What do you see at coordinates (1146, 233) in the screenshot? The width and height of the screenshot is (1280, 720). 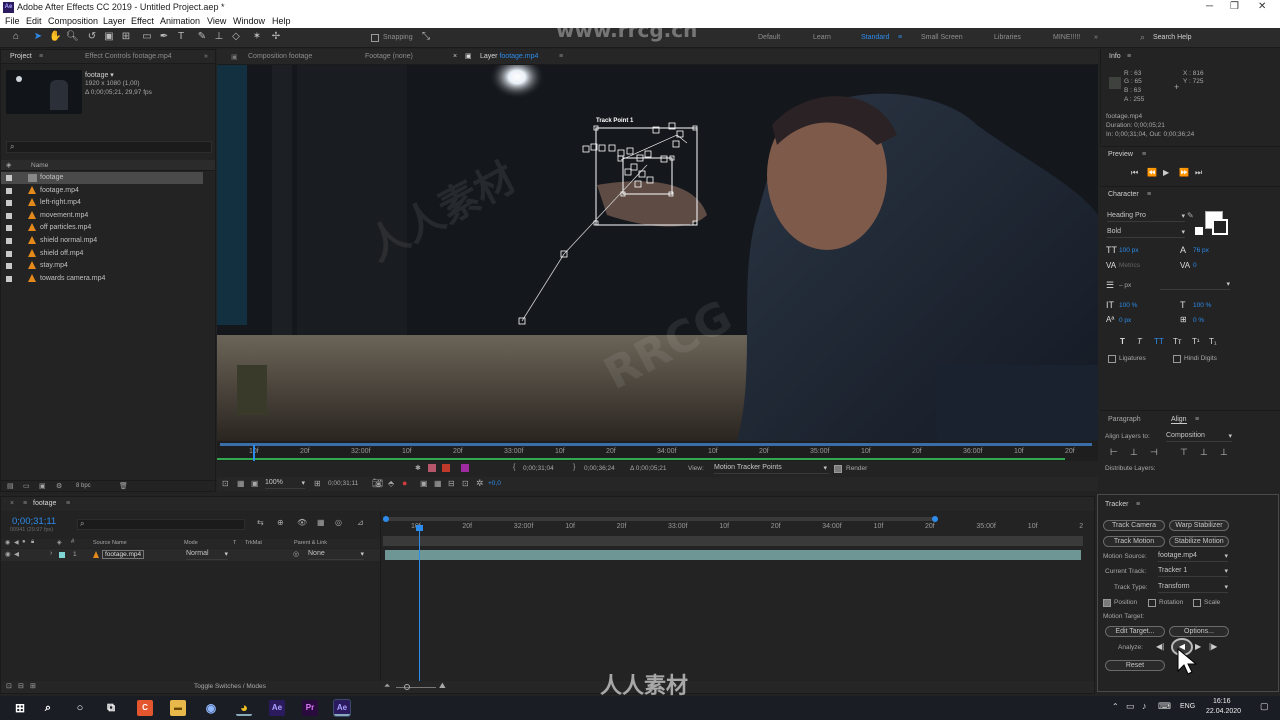 I see `font-style-select: Bold ▾` at bounding box center [1146, 233].